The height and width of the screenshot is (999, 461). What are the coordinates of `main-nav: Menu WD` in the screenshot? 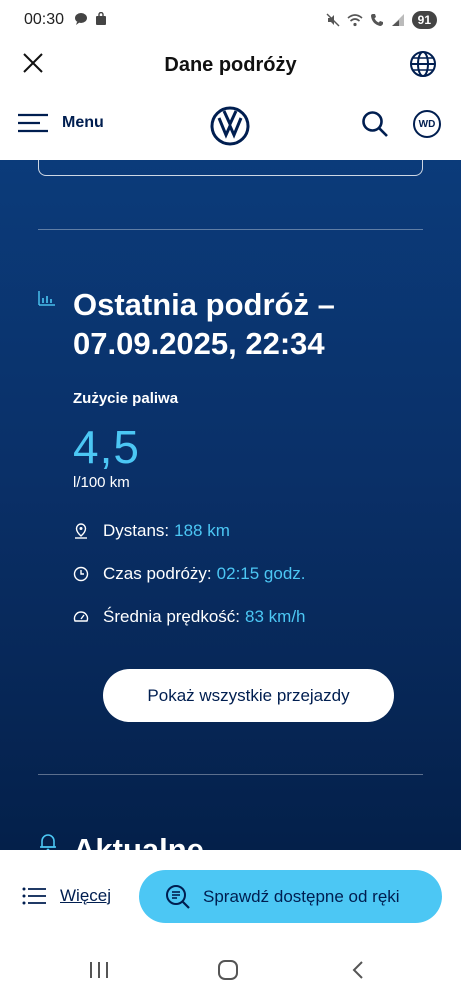 It's located at (230, 124).